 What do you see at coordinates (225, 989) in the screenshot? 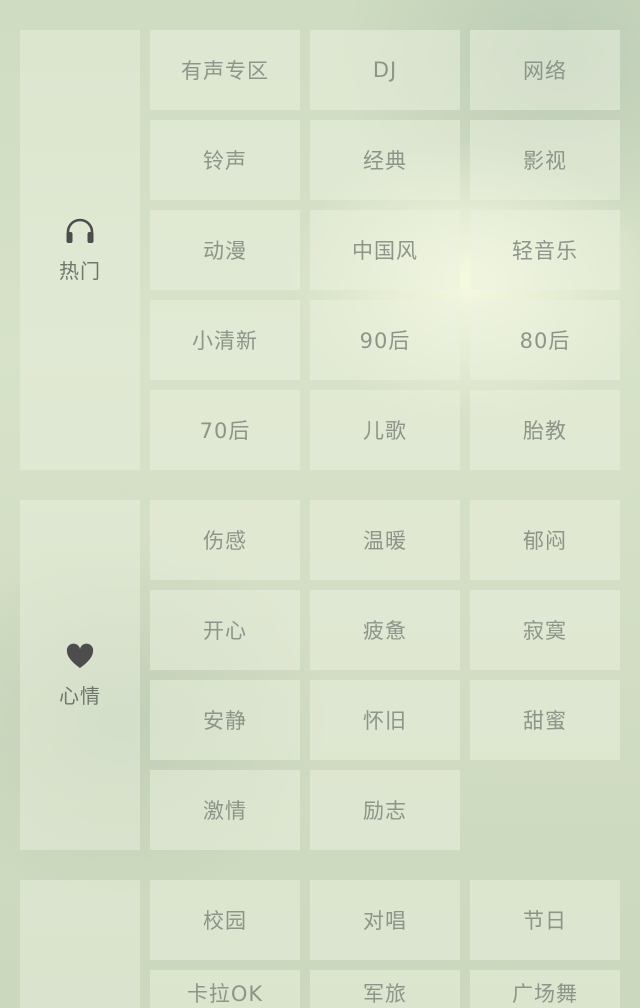
I see `tag-tile: 卡拉OK` at bounding box center [225, 989].